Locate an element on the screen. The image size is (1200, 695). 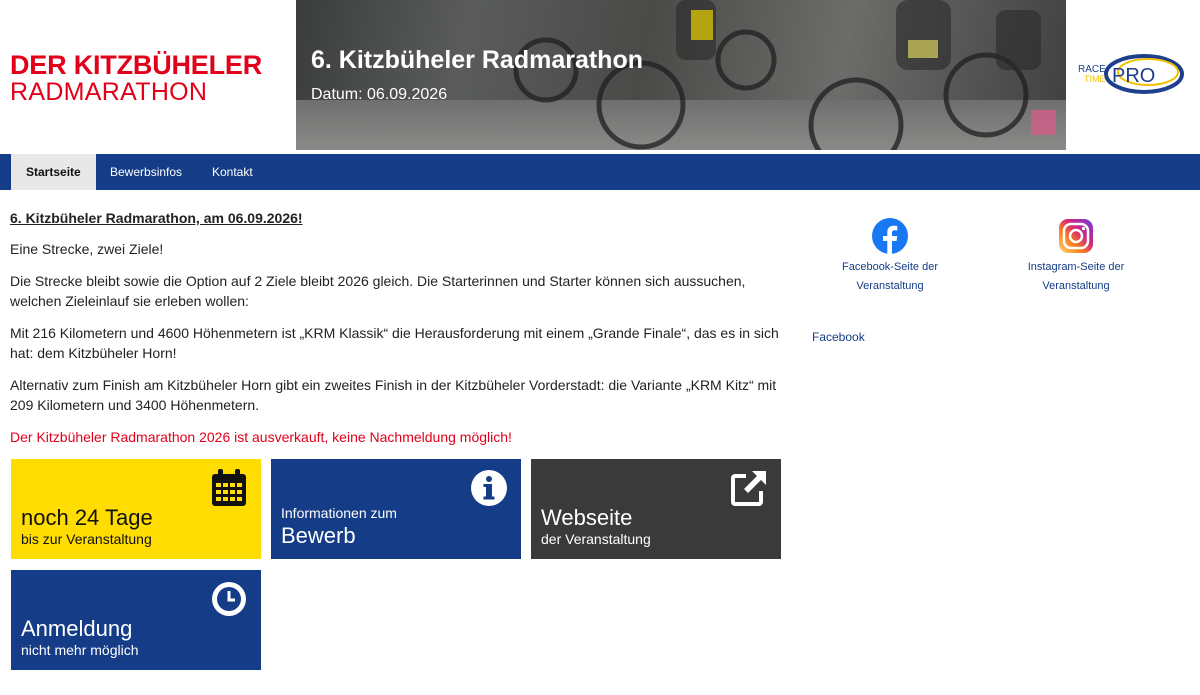
facebook-text-link: Facebook is located at coordinates (838, 337).